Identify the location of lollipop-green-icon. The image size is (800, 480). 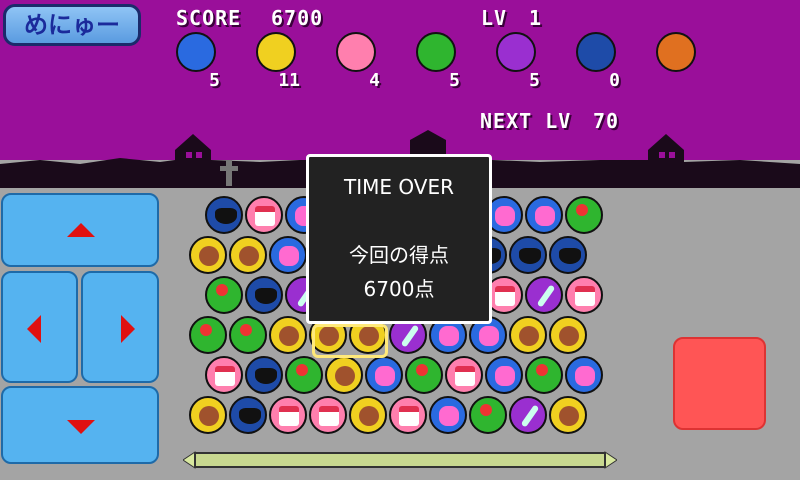
(436, 52).